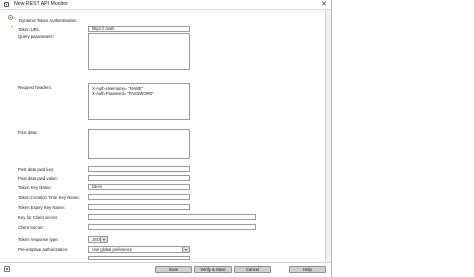 The image size is (474, 277). What do you see at coordinates (98, 239) in the screenshot?
I see `token-response-type-select: JSON` at bounding box center [98, 239].